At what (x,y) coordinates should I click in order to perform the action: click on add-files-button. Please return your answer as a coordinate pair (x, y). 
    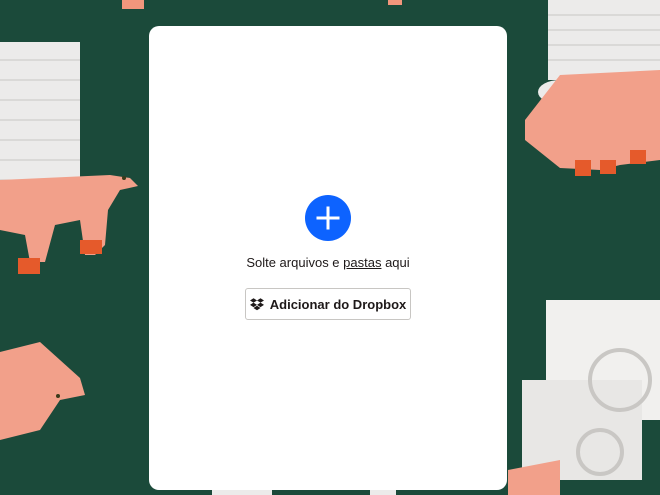
    Looking at the image, I should click on (328, 218).